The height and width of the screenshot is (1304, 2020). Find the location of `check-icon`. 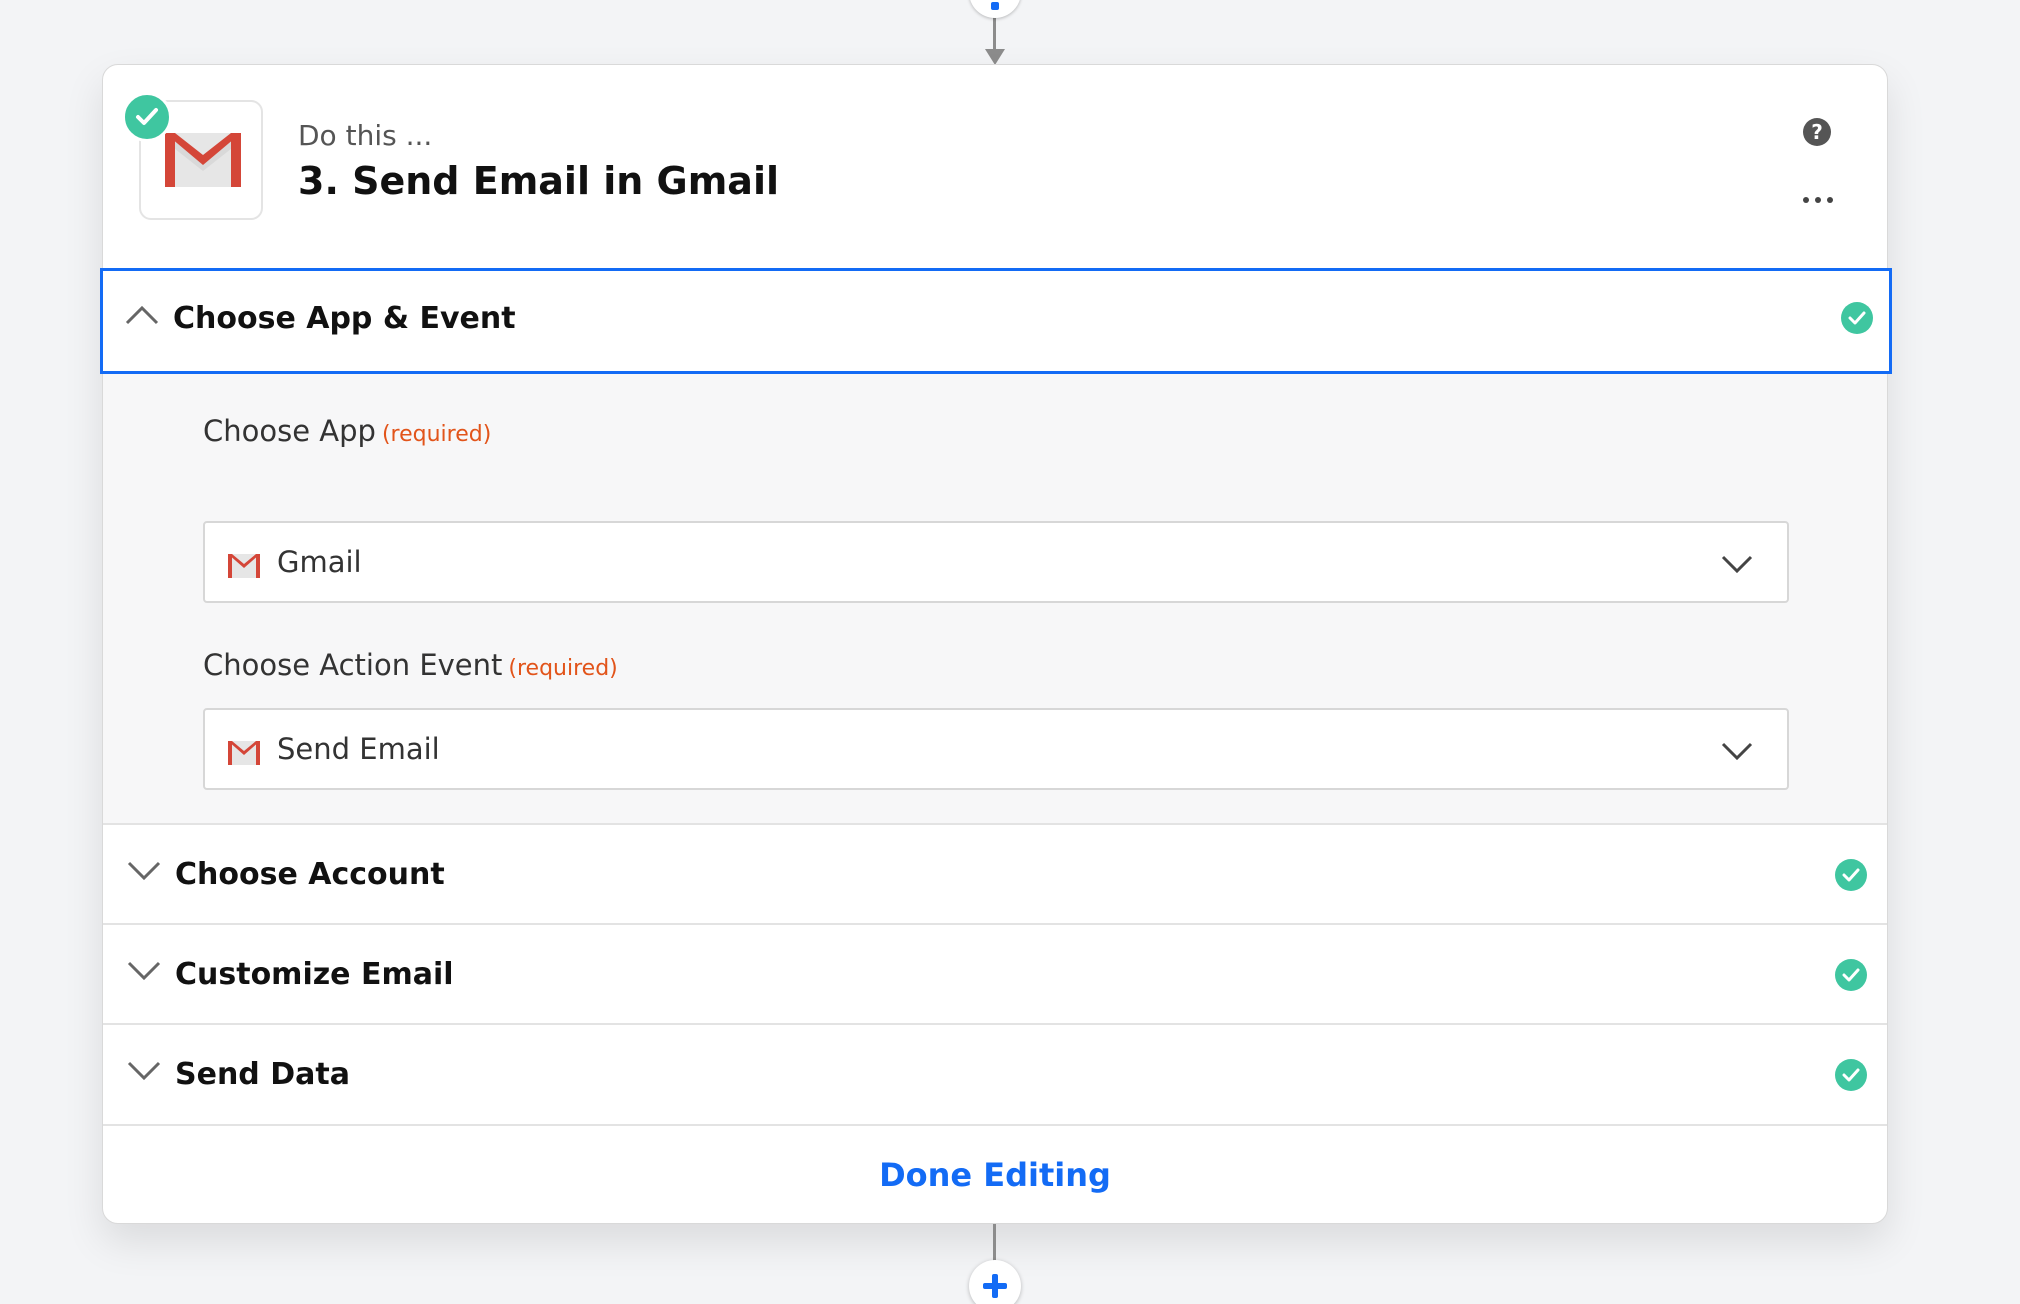

check-icon is located at coordinates (147, 116).